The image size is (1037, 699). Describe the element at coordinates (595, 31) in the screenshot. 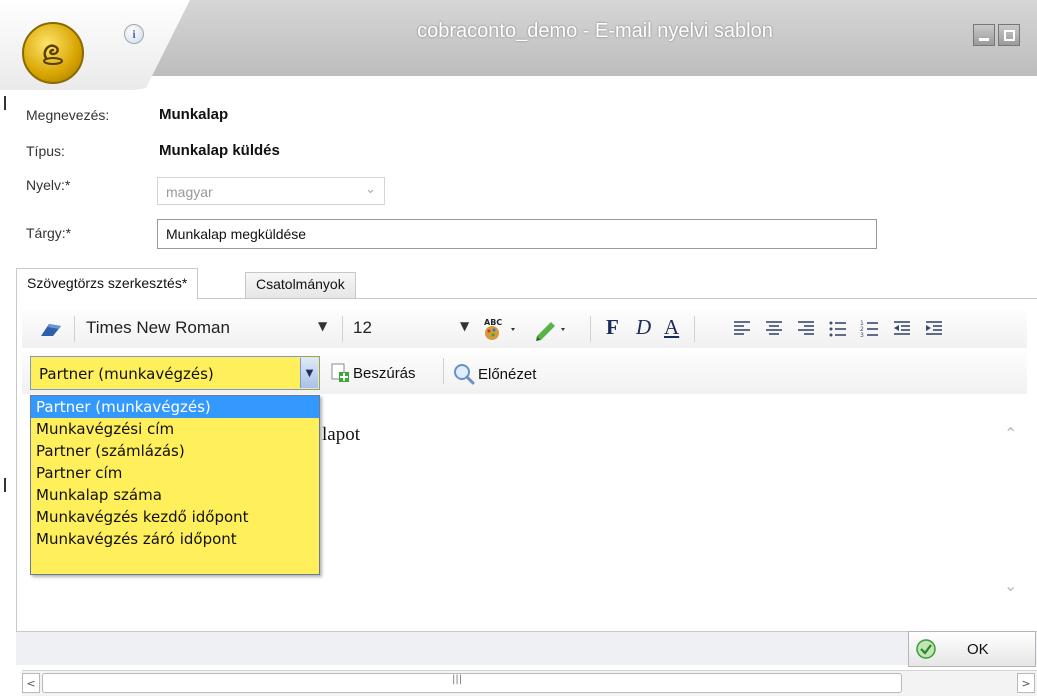

I see `window-title: cobraconto_demo - E-mail nyelvi sablon` at that location.